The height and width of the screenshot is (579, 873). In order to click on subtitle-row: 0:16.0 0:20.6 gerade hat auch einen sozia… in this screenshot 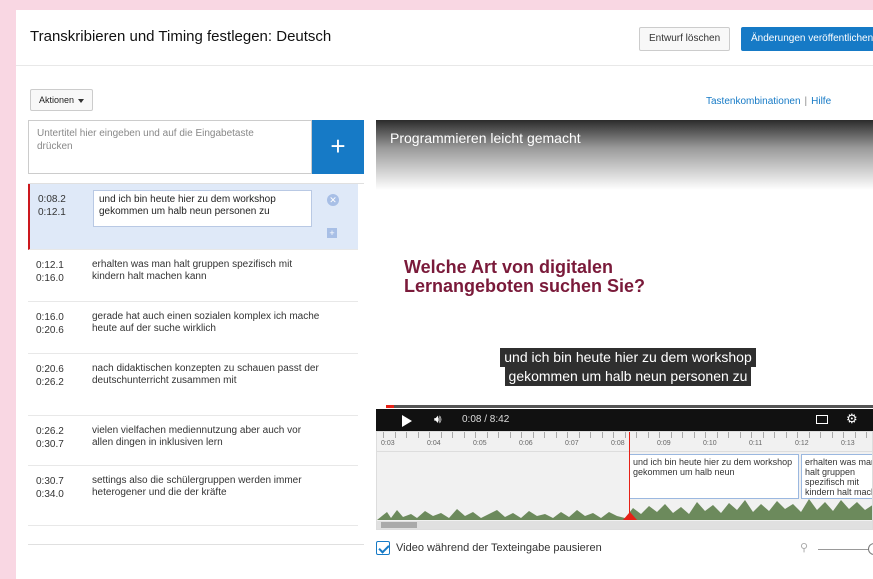, I will do `click(193, 328)`.